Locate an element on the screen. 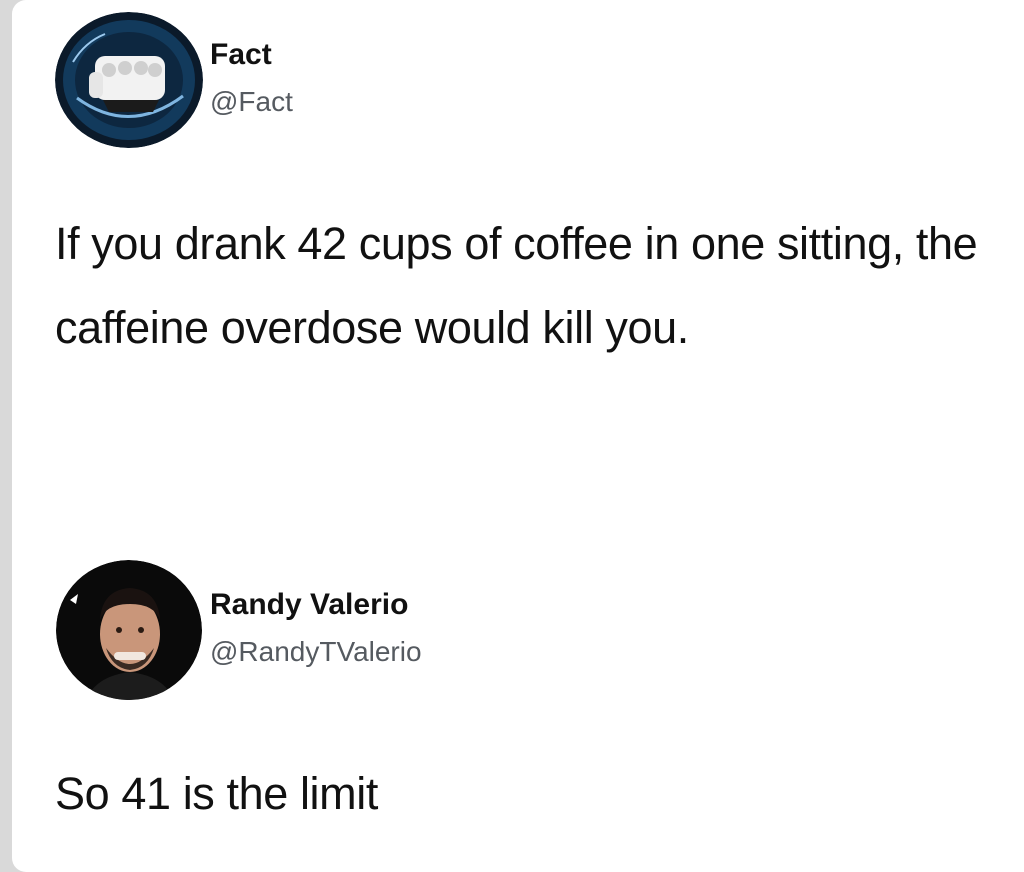 This screenshot has width=1024, height=872. user-photo-avatar is located at coordinates (129, 630).